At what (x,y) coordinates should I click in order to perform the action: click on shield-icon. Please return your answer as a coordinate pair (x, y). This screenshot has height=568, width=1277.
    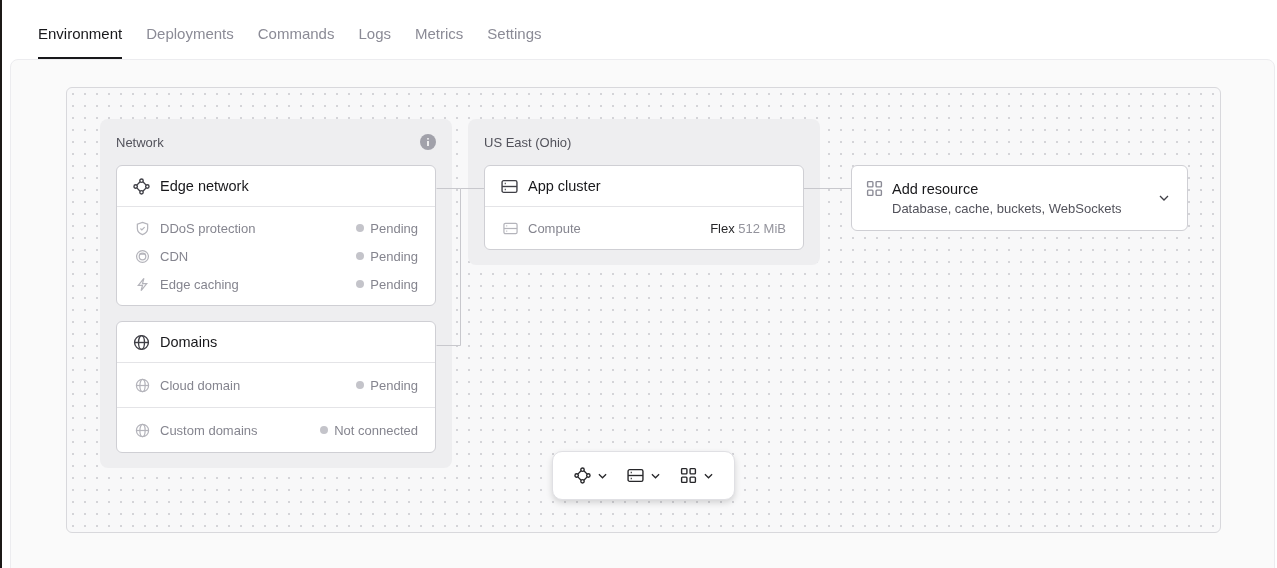
    Looking at the image, I should click on (142, 228).